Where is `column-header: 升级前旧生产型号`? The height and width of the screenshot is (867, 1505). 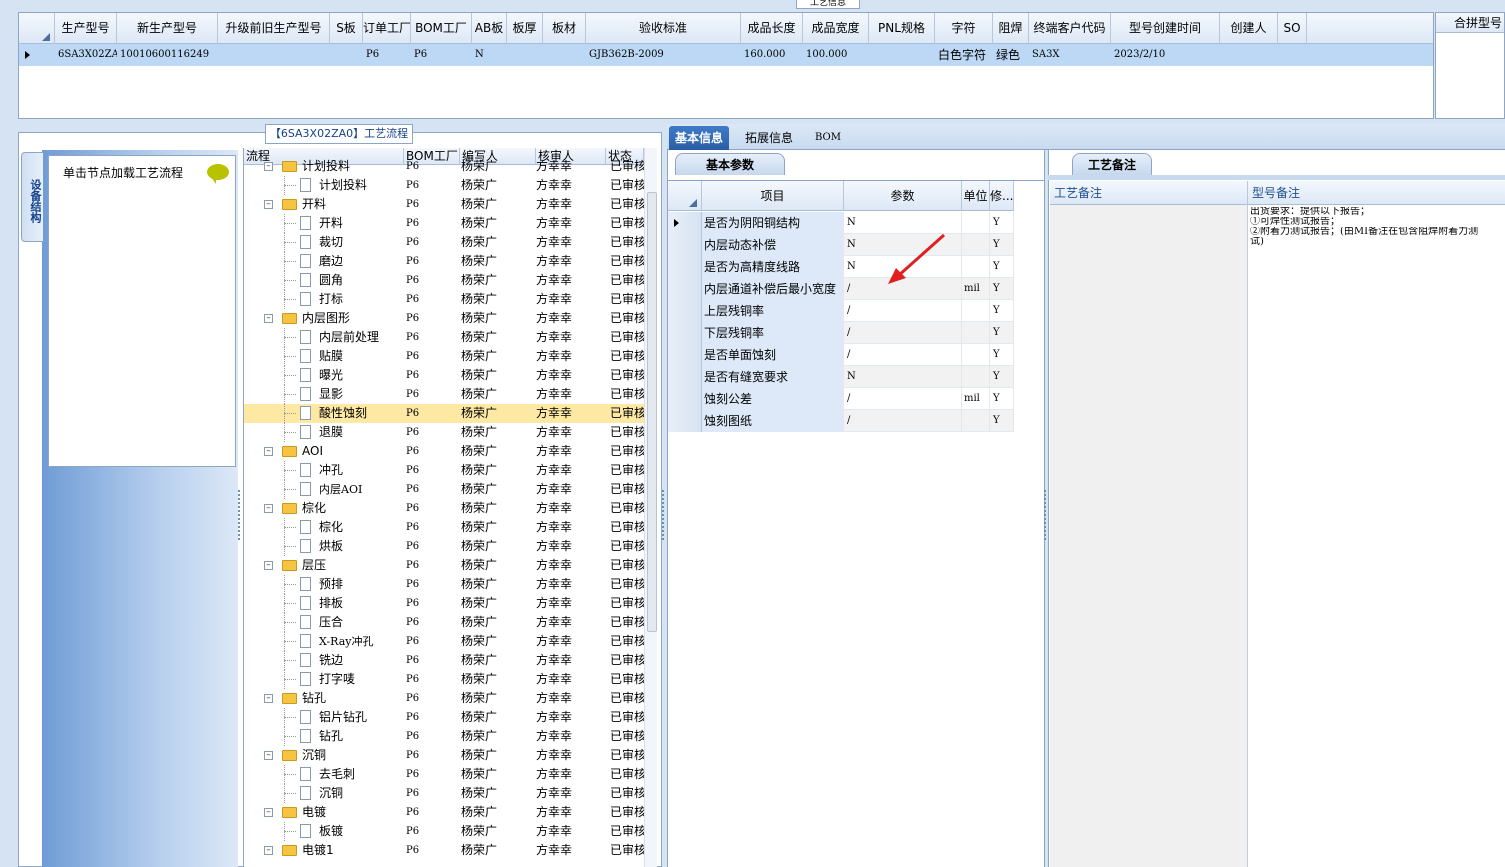
column-header: 升级前旧生产型号 is located at coordinates (274, 28).